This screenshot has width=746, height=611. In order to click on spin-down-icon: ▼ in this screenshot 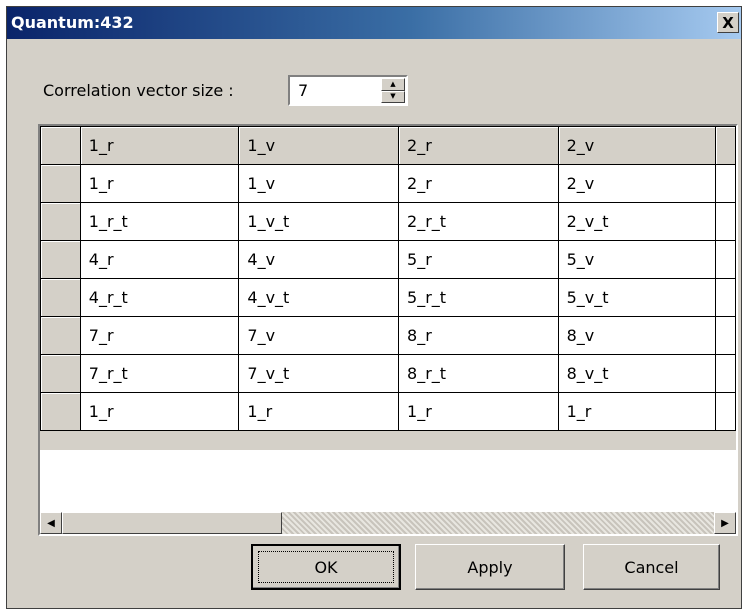, I will do `click(393, 96)`.